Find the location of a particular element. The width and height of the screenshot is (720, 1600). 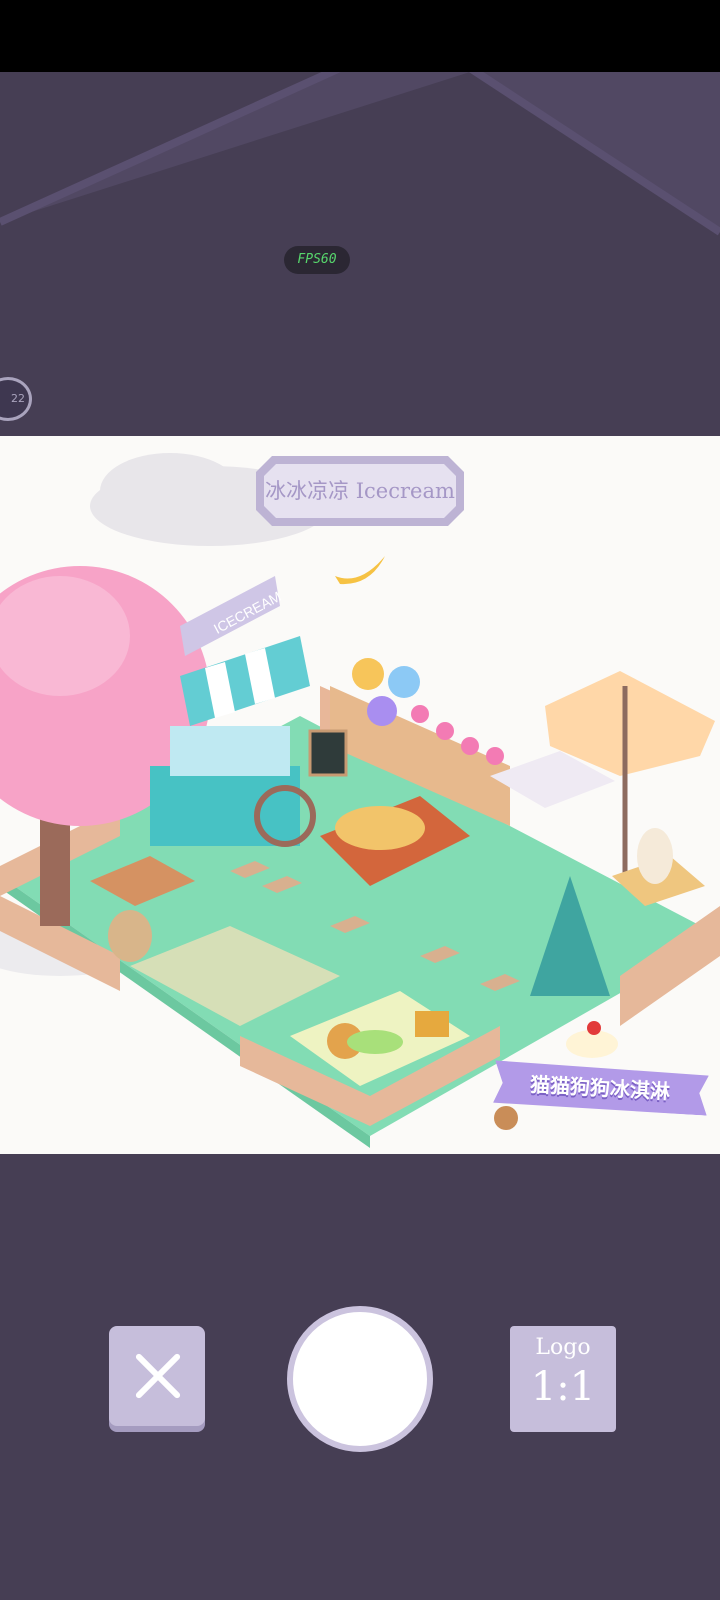

picnic-basket is located at coordinates (432, 1024).